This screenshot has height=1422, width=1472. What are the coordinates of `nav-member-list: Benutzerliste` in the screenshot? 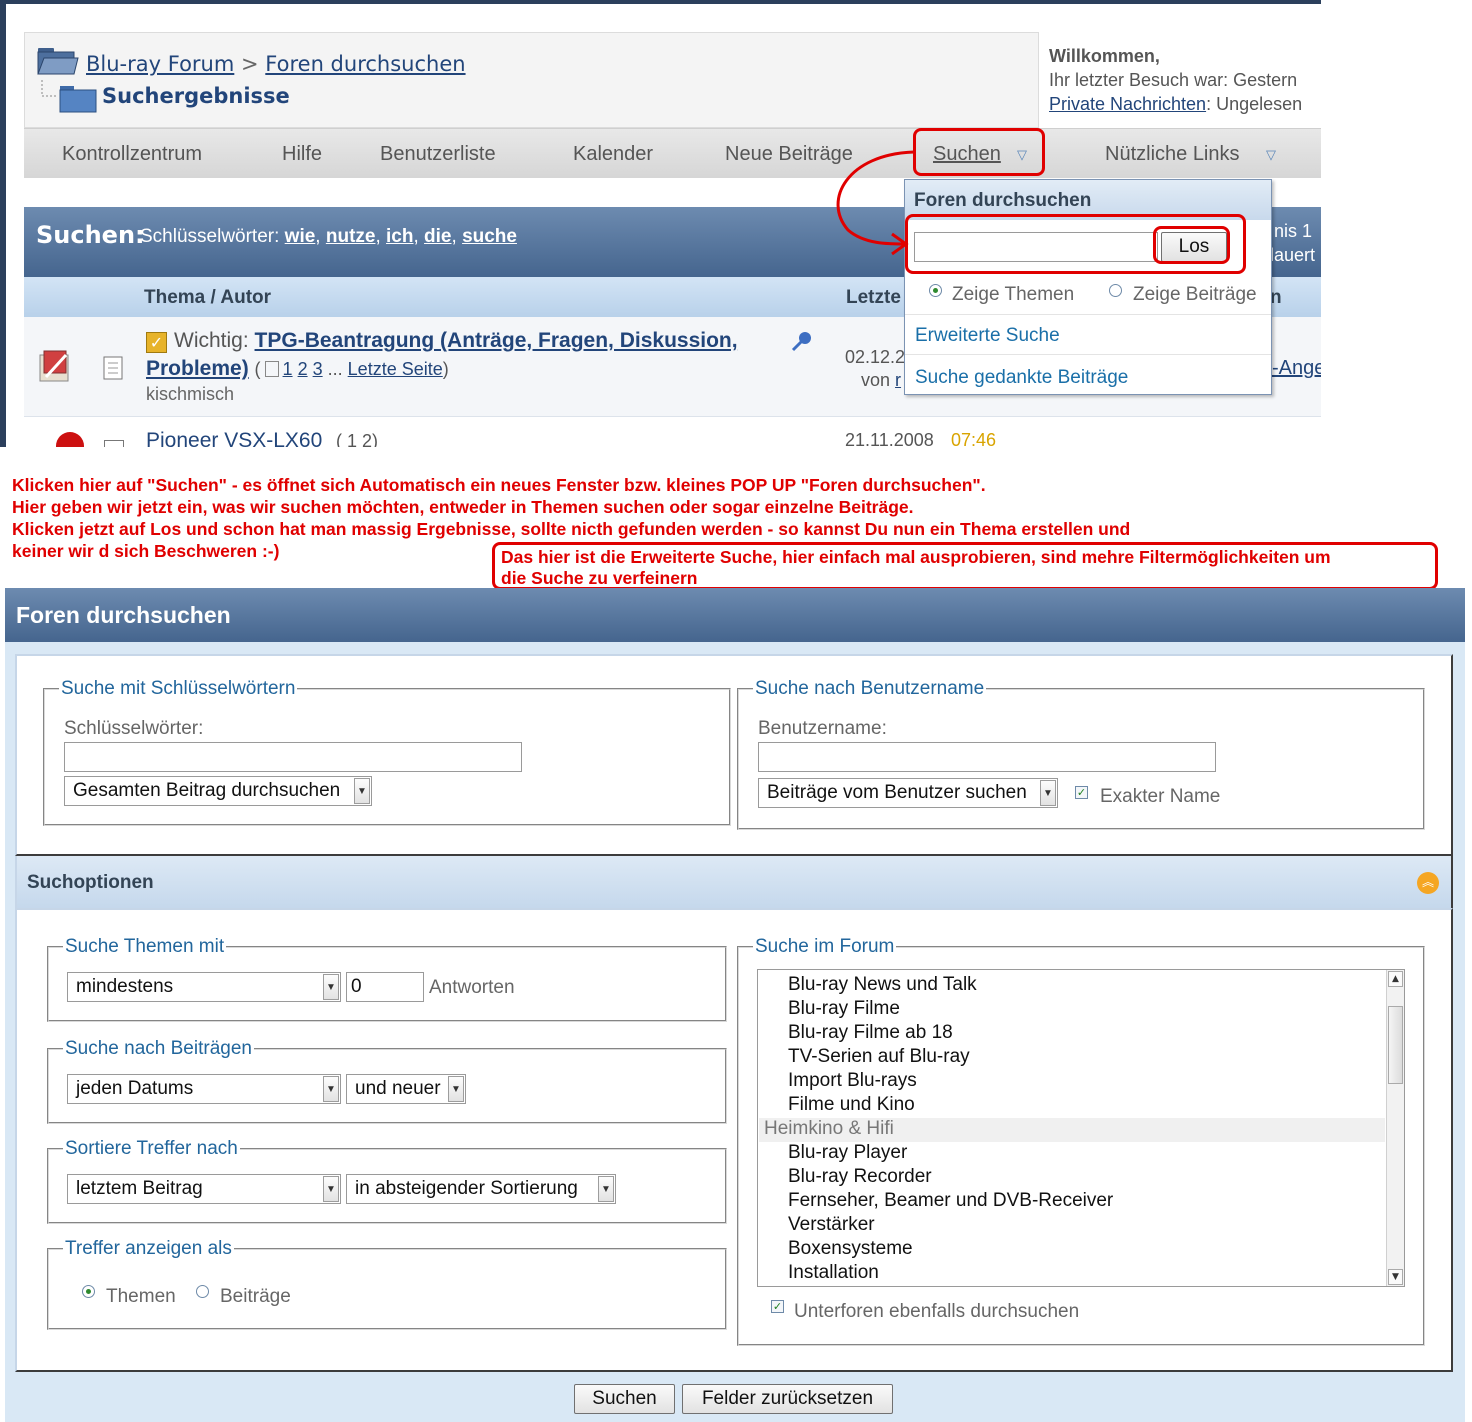 It's located at (438, 154).